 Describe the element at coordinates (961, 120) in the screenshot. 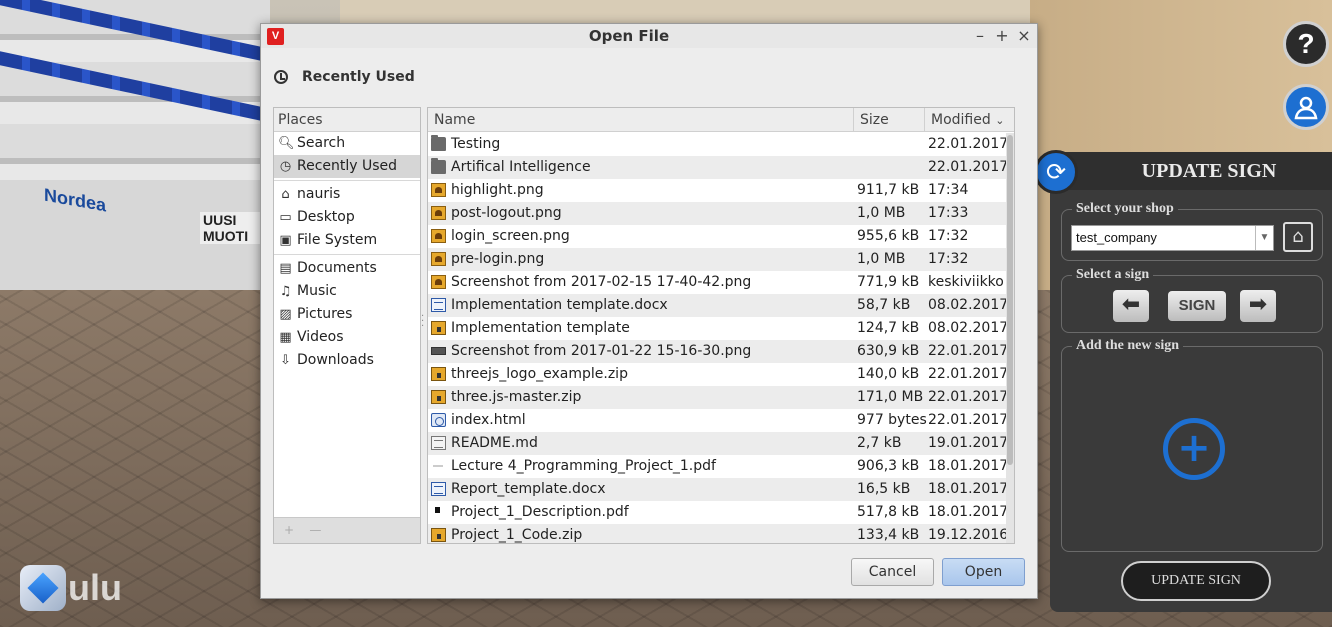

I see `column-modified-label: Modified` at that location.